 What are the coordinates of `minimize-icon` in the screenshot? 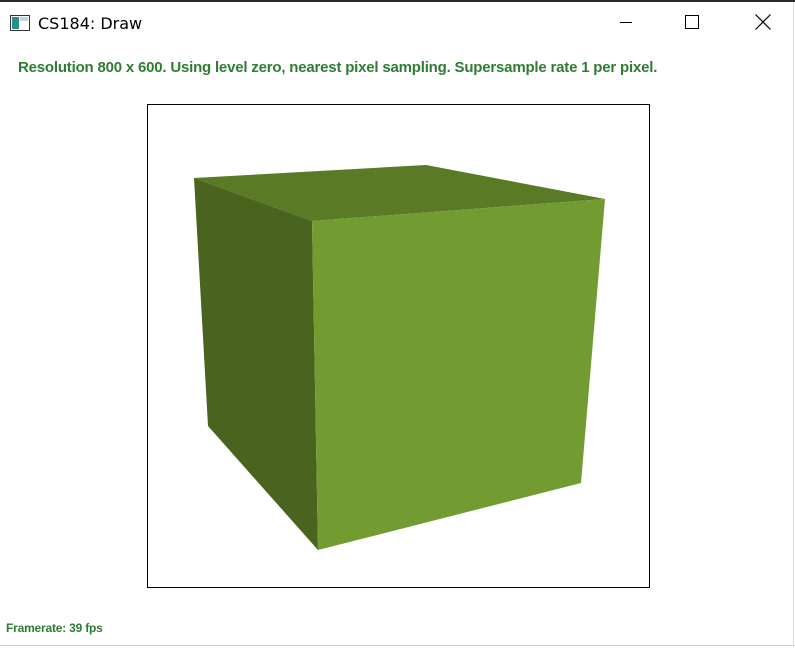 It's located at (626, 24).